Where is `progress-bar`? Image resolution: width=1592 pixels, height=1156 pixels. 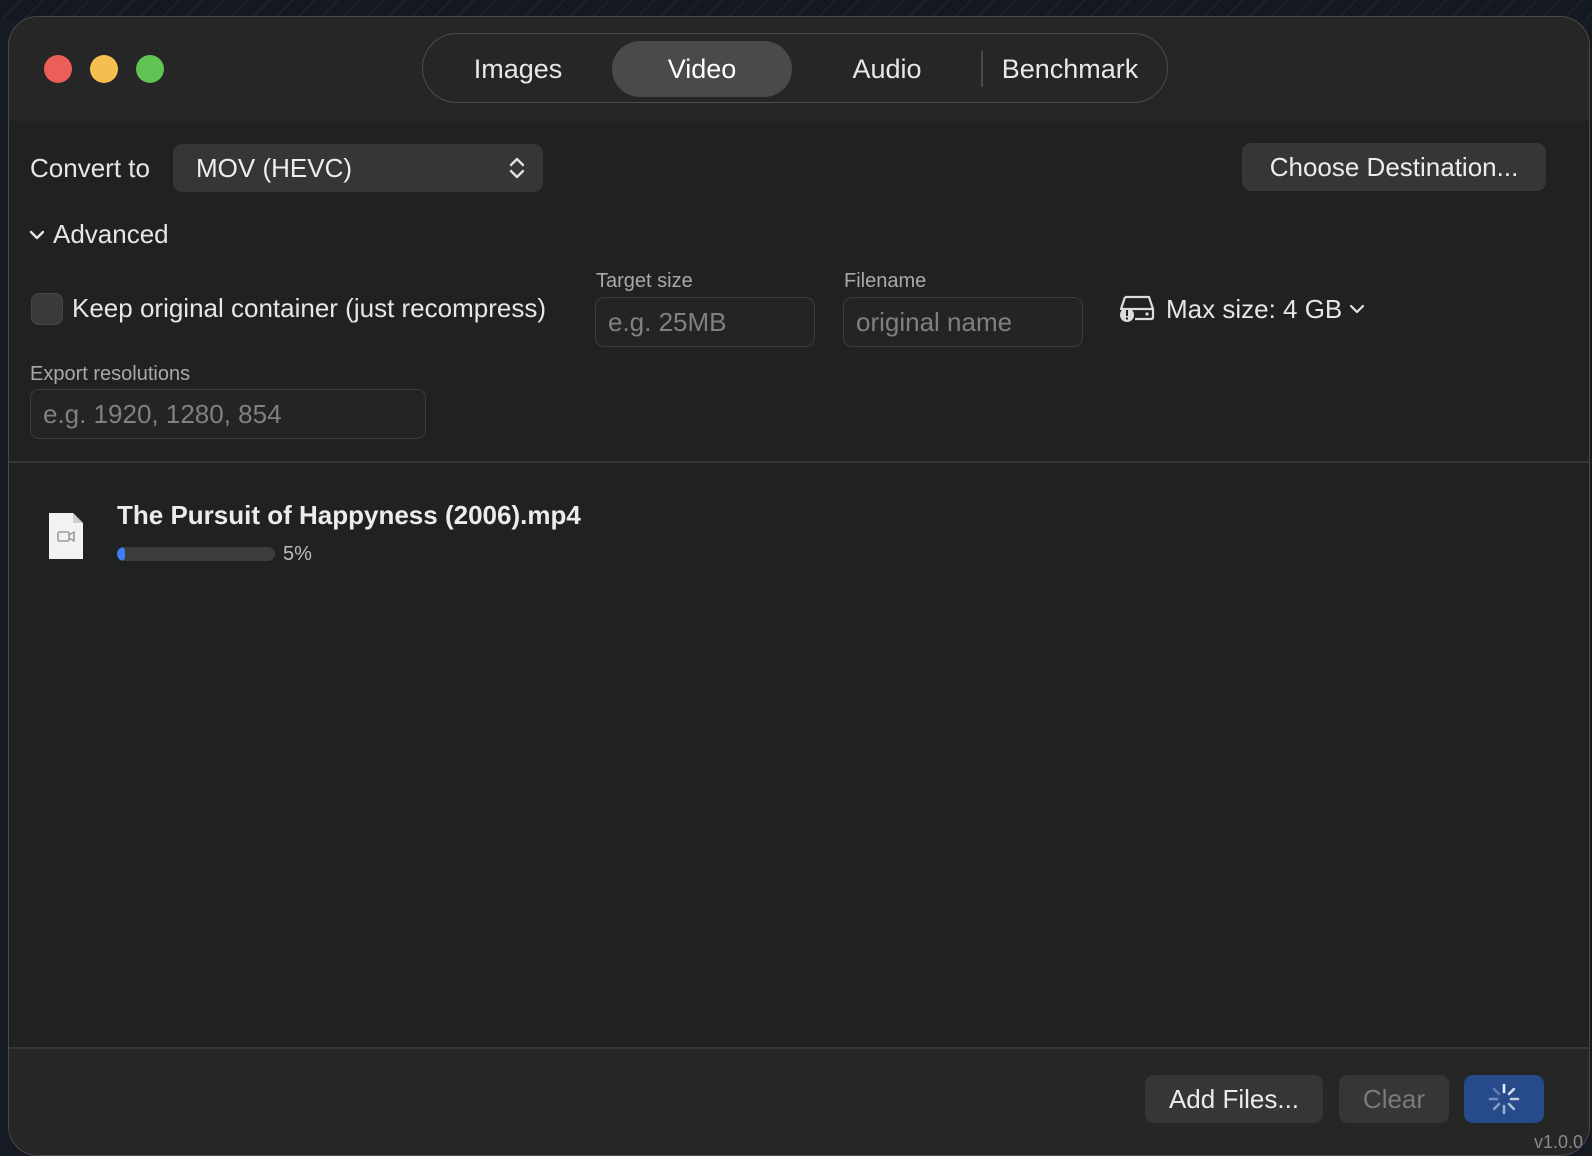 progress-bar is located at coordinates (196, 554).